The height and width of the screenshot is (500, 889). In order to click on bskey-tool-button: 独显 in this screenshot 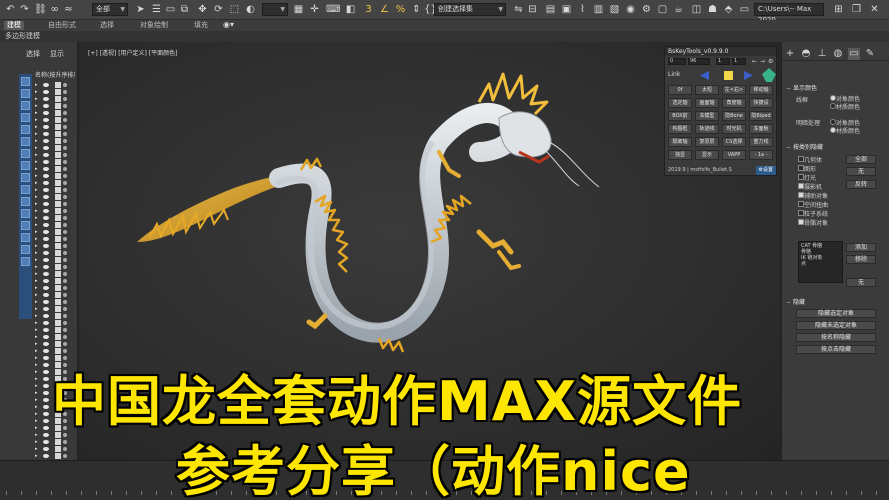, I will do `click(680, 155)`.